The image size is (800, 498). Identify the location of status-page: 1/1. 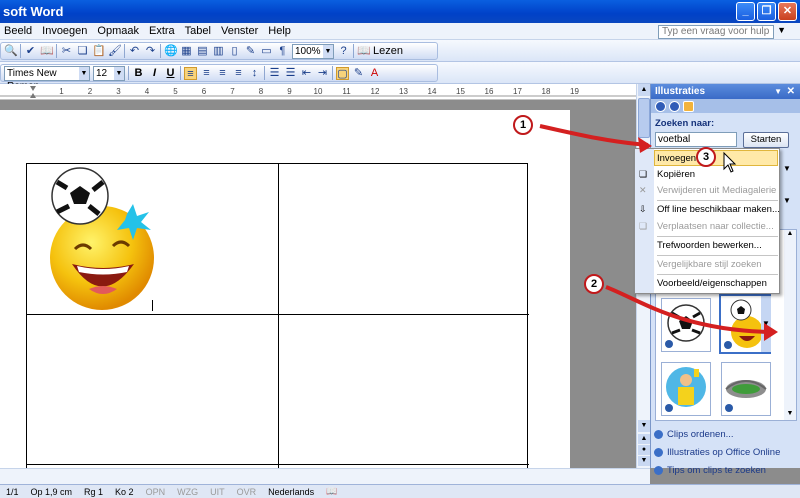
(12, 491).